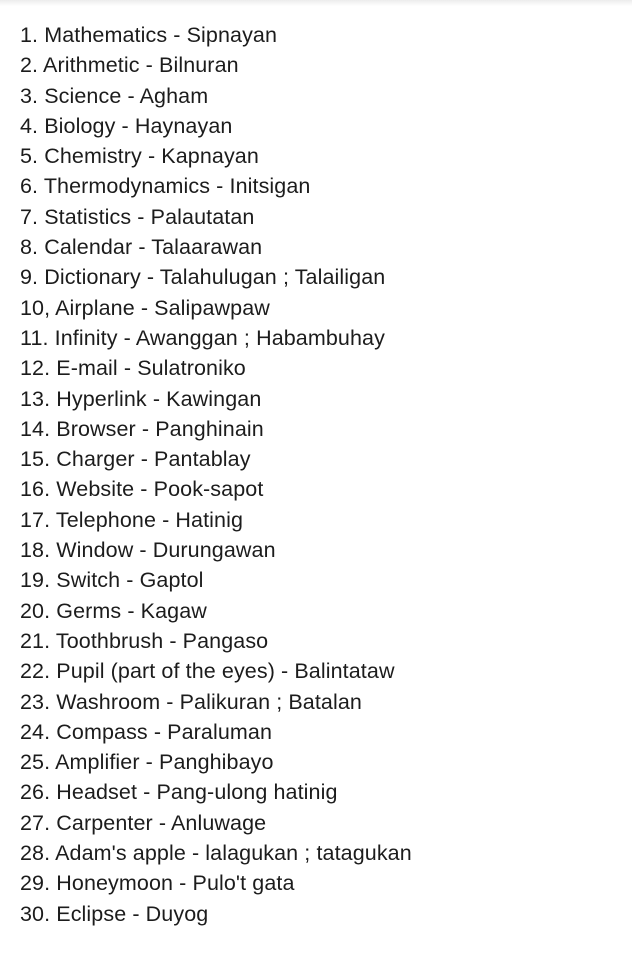  Describe the element at coordinates (113, 610) in the screenshot. I see `list-item: 20. Germs - Kagaw` at that location.